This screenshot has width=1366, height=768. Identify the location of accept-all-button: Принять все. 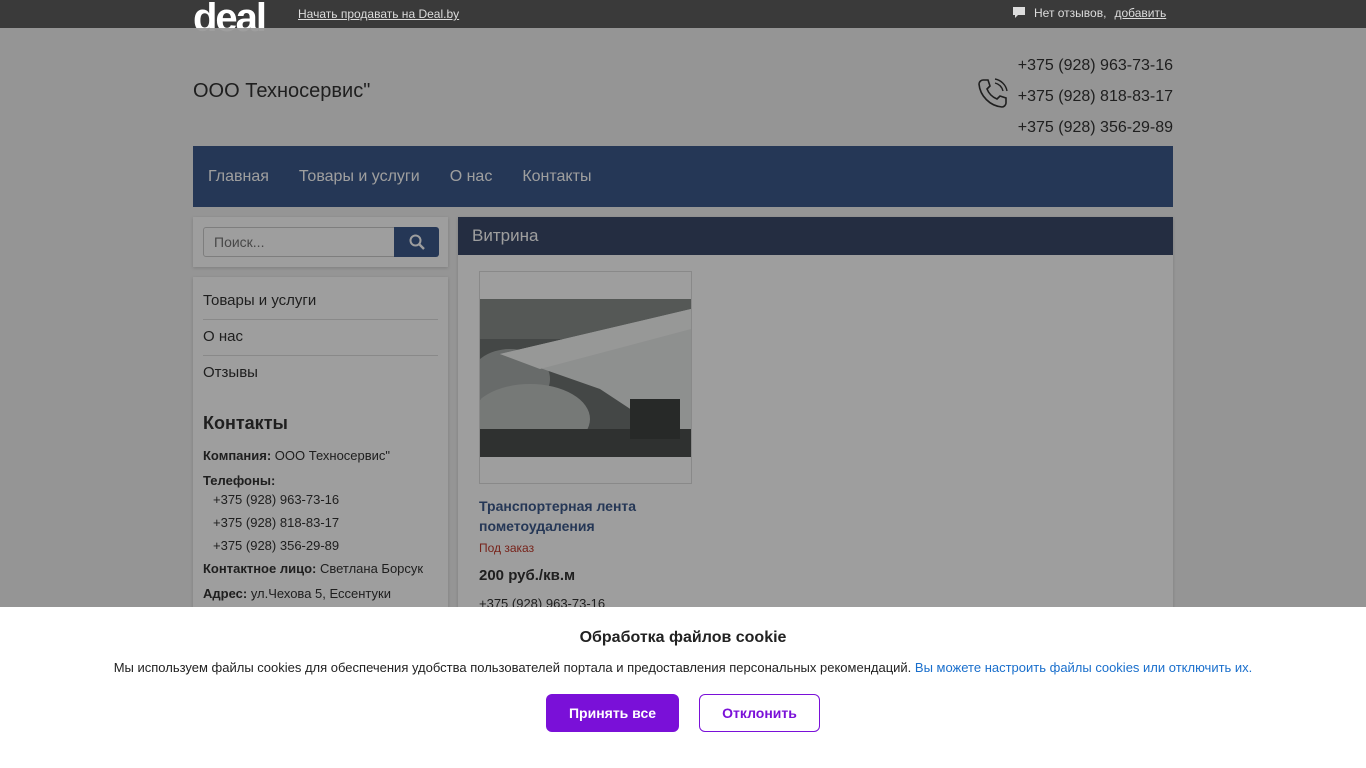
(612, 713).